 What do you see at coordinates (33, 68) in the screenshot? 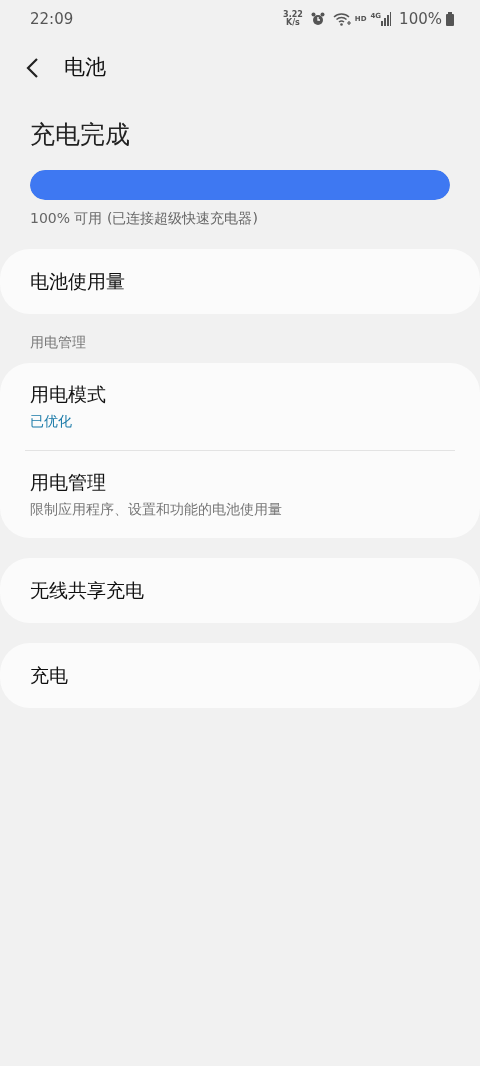
I see `back-button` at bounding box center [33, 68].